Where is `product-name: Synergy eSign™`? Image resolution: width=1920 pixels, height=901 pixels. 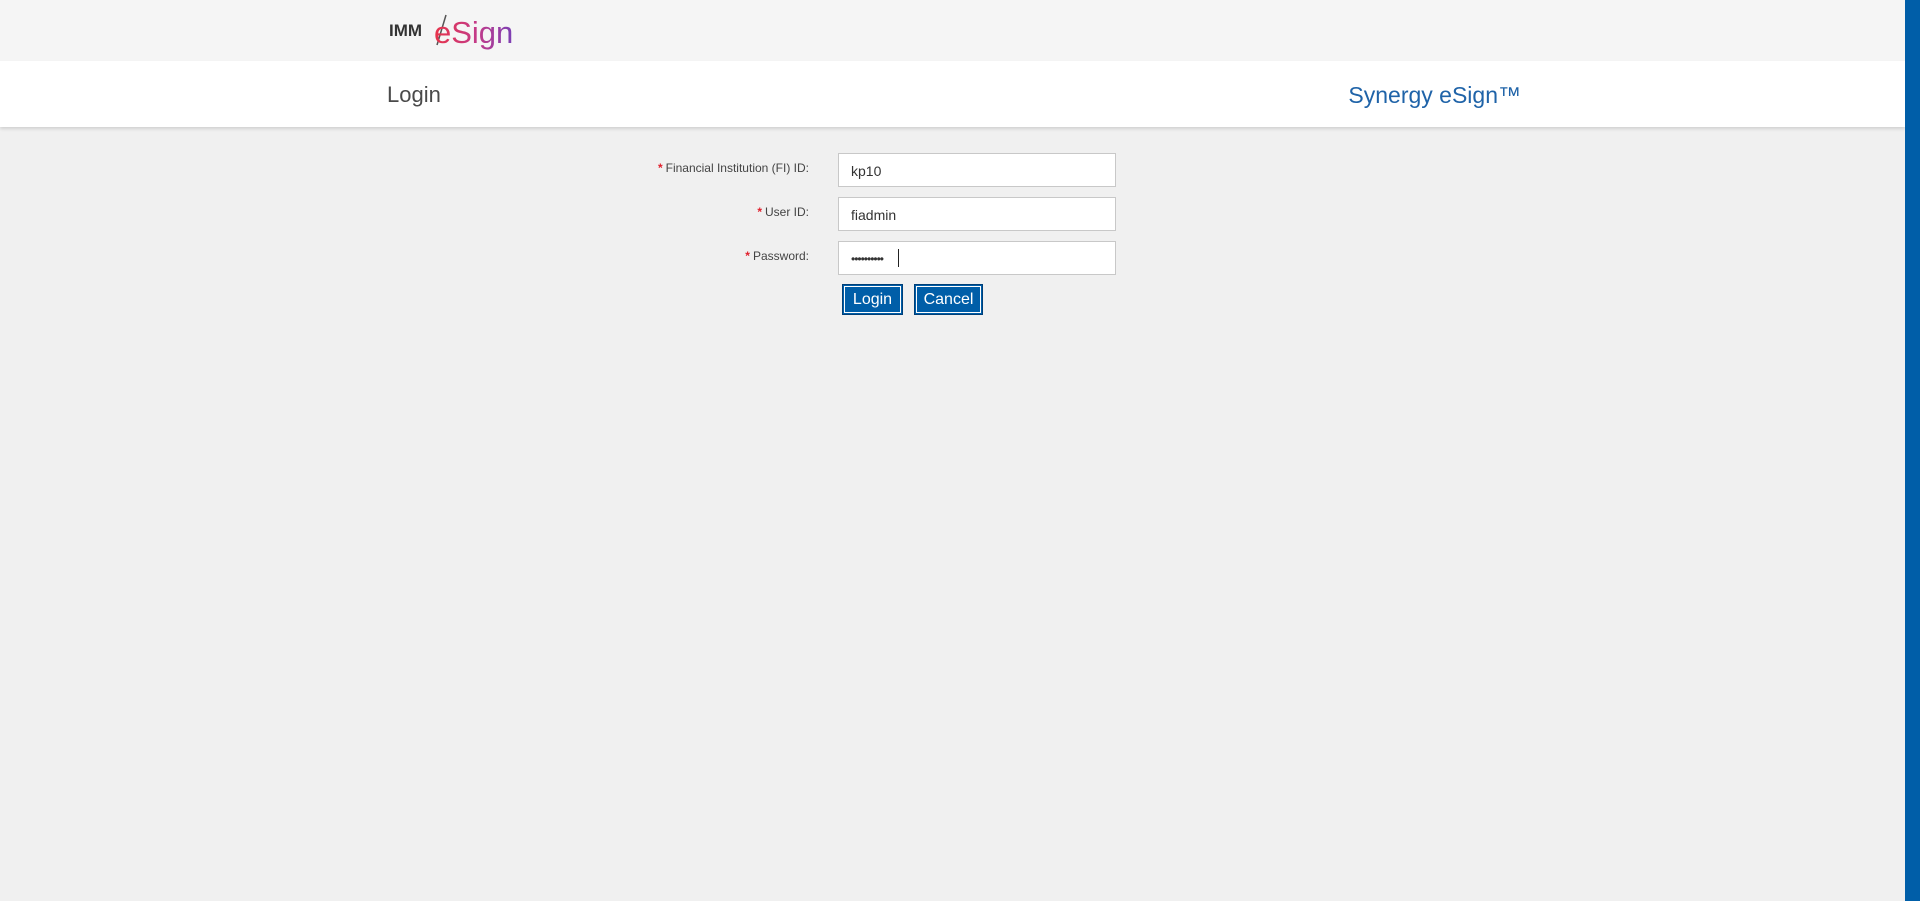 product-name: Synergy eSign™ is located at coordinates (1434, 95).